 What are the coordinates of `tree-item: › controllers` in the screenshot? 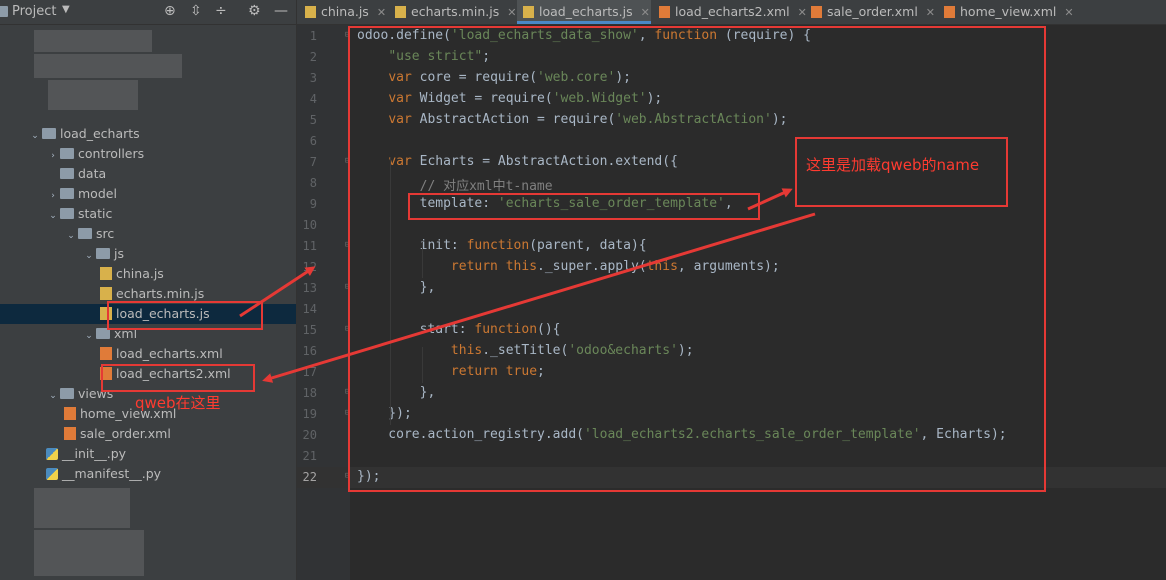 It's located at (95, 154).